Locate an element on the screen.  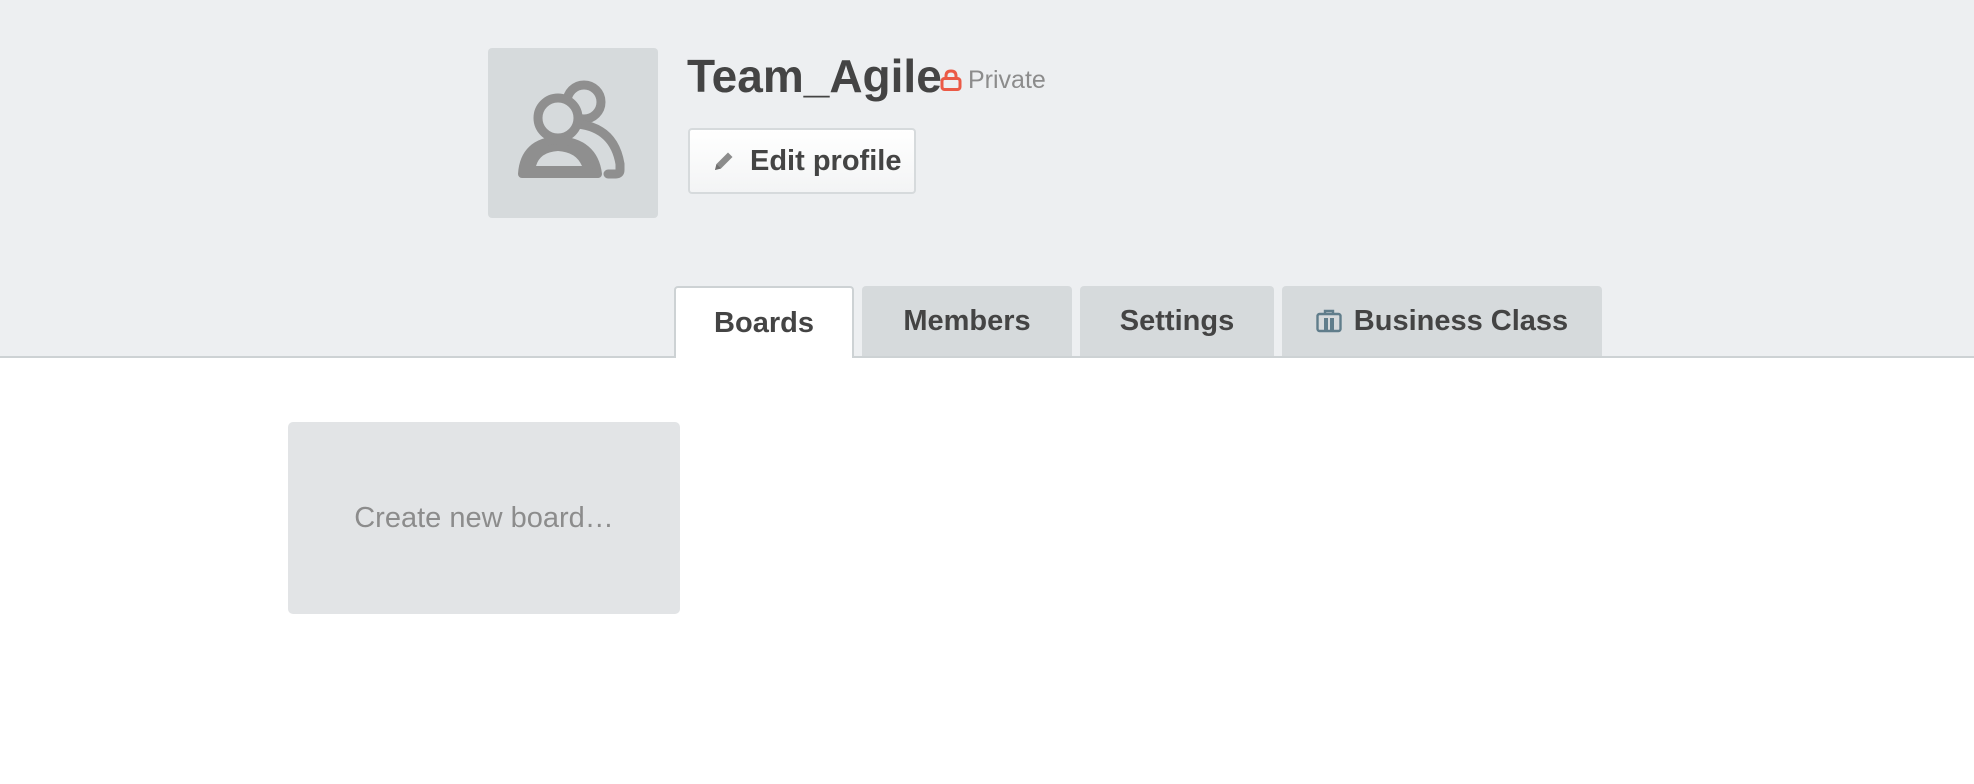
tab-boards-label: Boards is located at coordinates (764, 322).